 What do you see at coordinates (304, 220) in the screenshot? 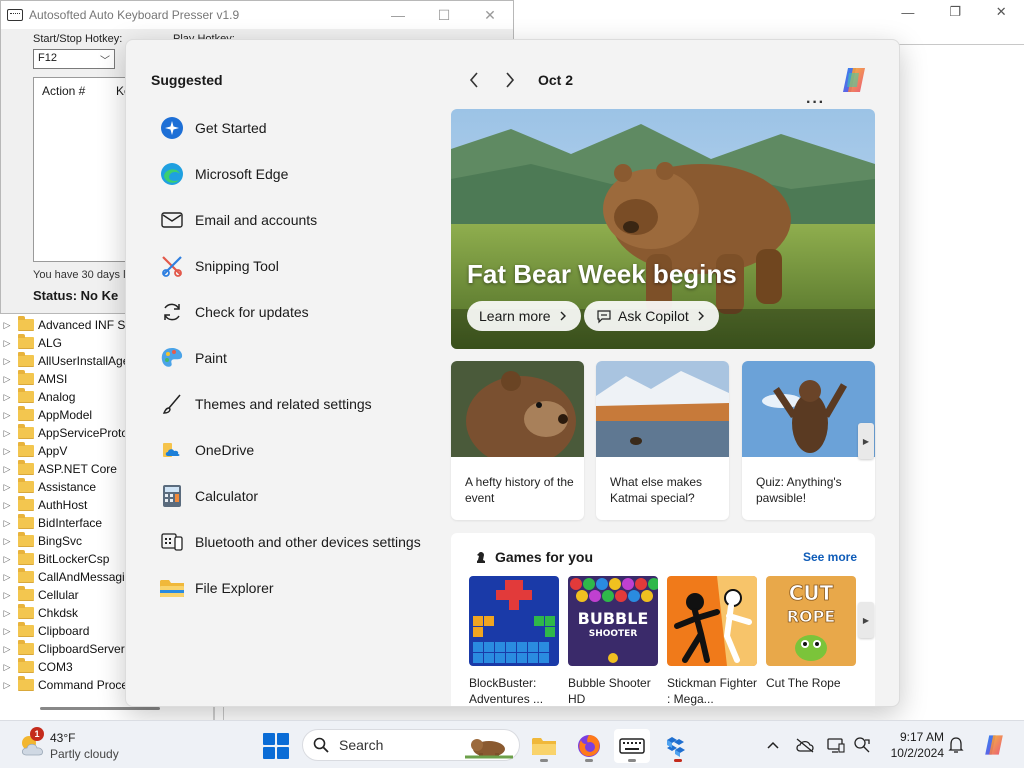
I see `suggested-item-email-accounts: Email and accounts` at bounding box center [304, 220].